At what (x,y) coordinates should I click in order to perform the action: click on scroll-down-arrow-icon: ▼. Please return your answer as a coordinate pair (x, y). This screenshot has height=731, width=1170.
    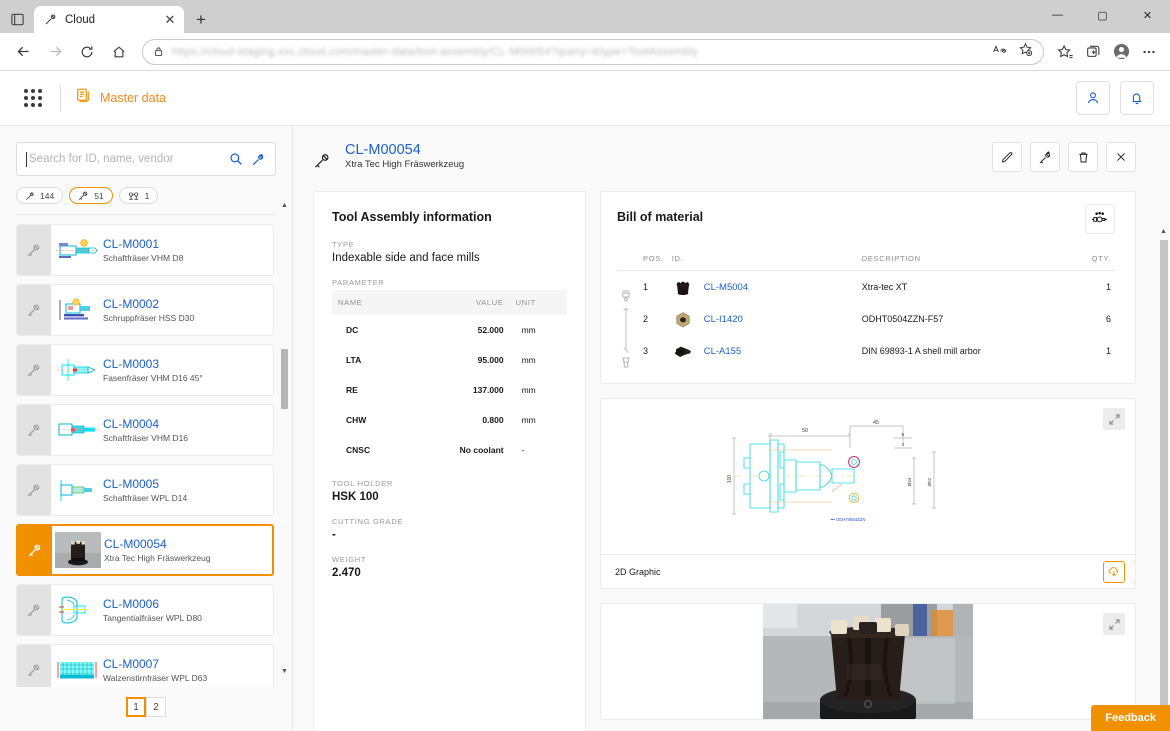
    Looking at the image, I should click on (284, 671).